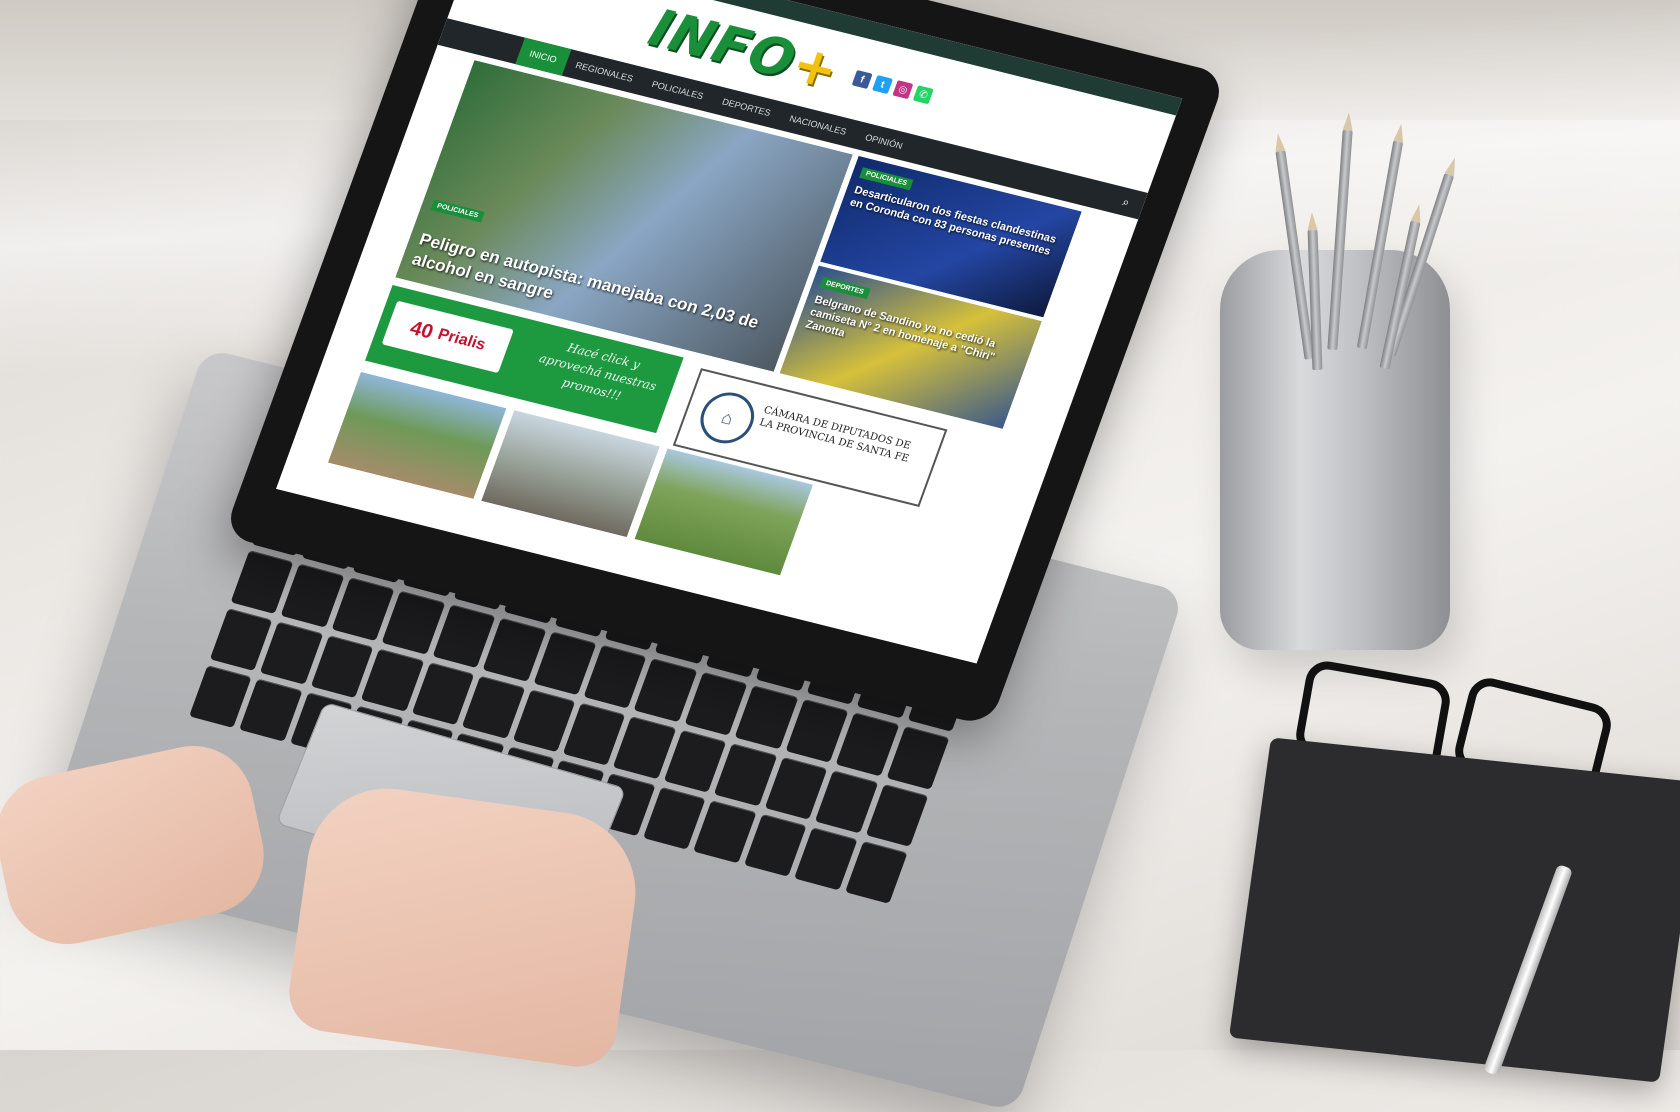 The image size is (1680, 1112). What do you see at coordinates (862, 80) in the screenshot?
I see `facebook-icon: f` at bounding box center [862, 80].